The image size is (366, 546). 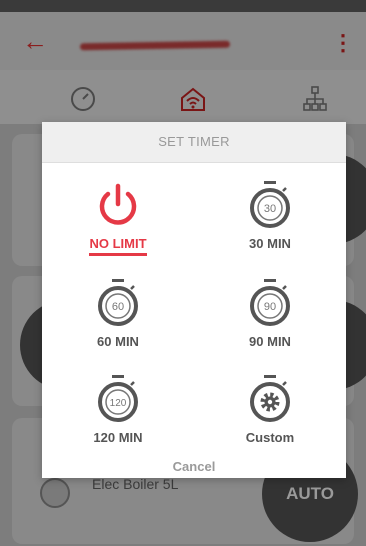 What do you see at coordinates (118, 204) in the screenshot?
I see `power-icon` at bounding box center [118, 204].